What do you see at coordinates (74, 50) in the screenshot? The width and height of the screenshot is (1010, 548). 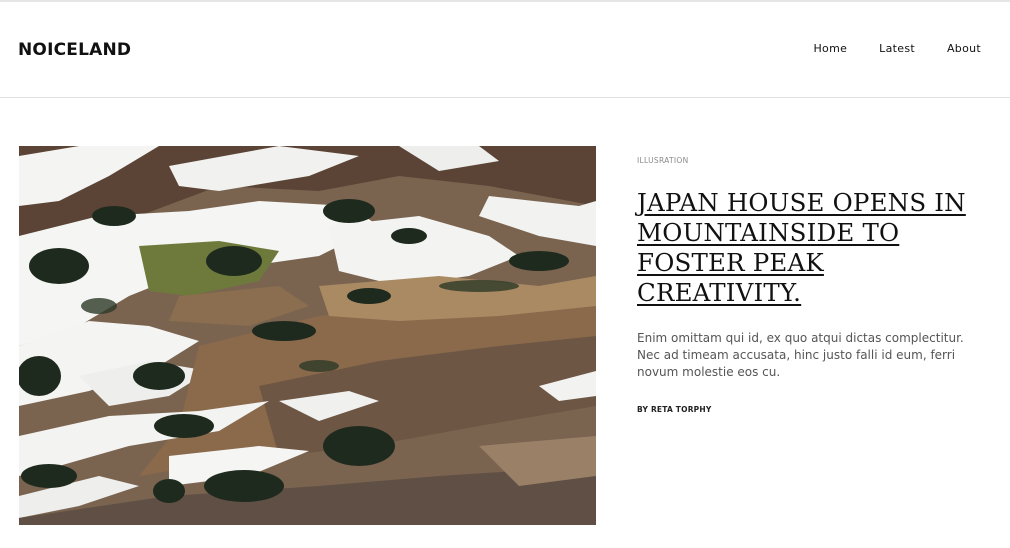 I see `site-logo: NOICELAND` at bounding box center [74, 50].